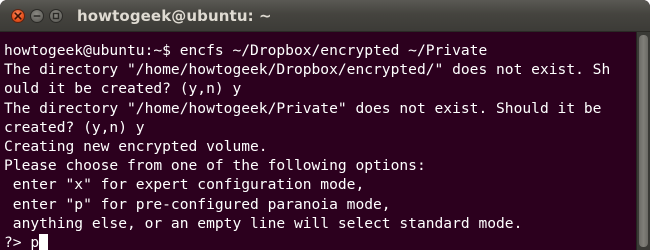 This screenshot has height=250, width=650. What do you see at coordinates (325, 16) in the screenshot?
I see `title-bar: howtogeek@ubuntu: ~` at bounding box center [325, 16].